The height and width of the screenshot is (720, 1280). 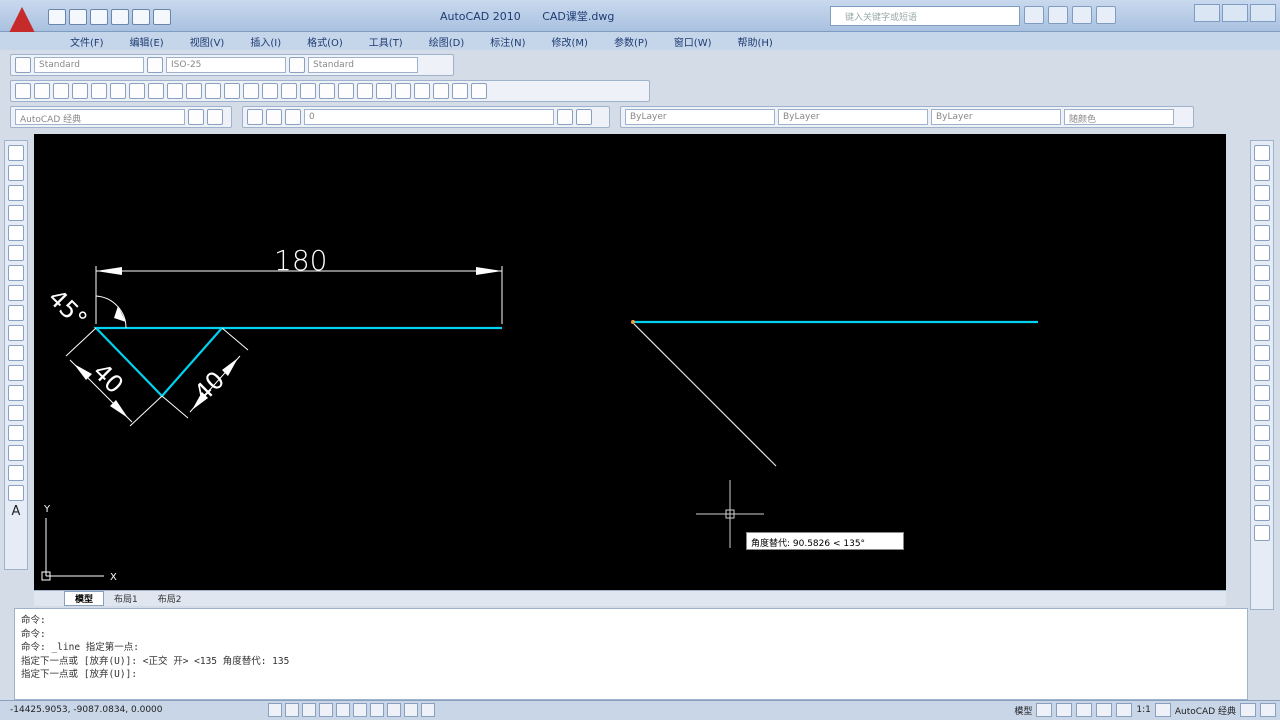 I want to click on draw-order-icon, so click(x=1262, y=493).